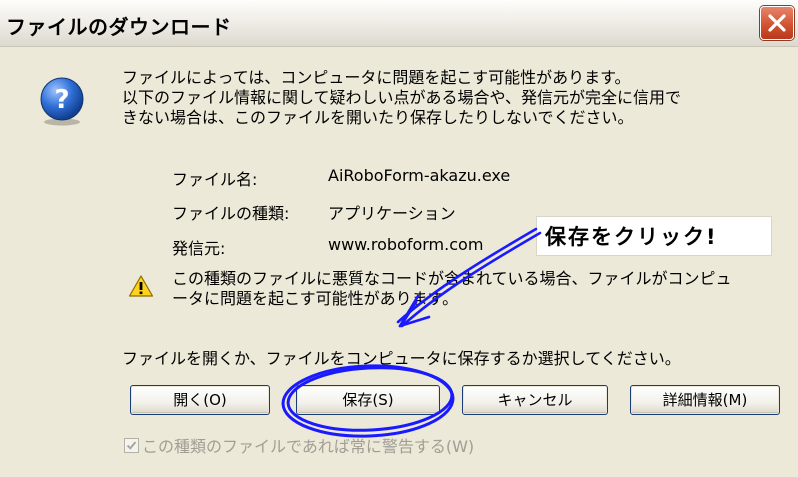  What do you see at coordinates (406, 244) in the screenshot?
I see `source-value: www.roboform.com` at bounding box center [406, 244].